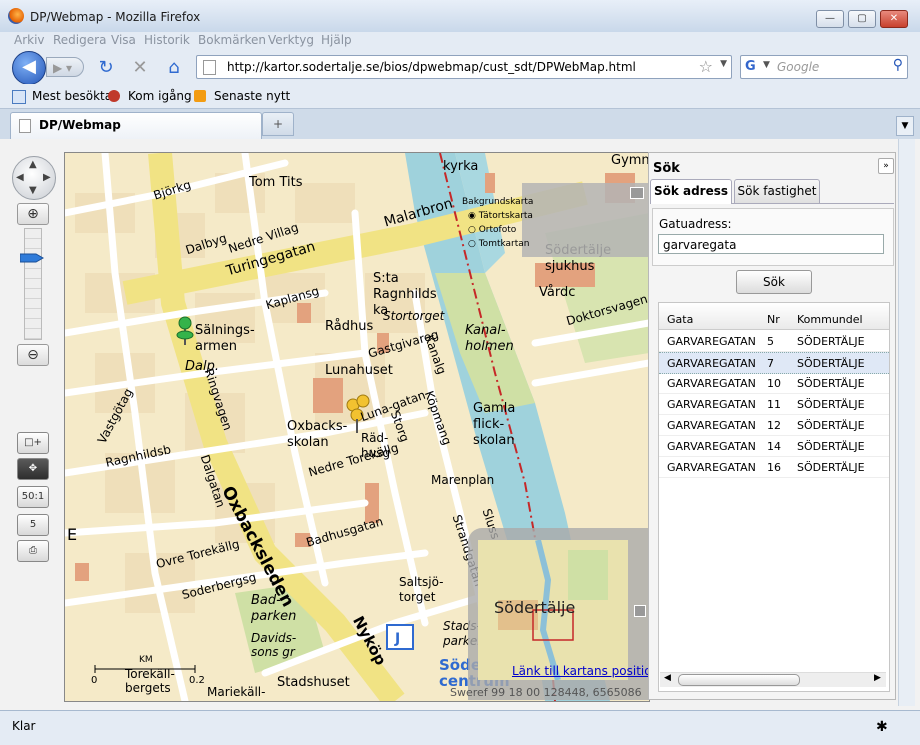  Describe the element at coordinates (33, 214) in the screenshot. I see `zoom-in-button: ⊕` at that location.